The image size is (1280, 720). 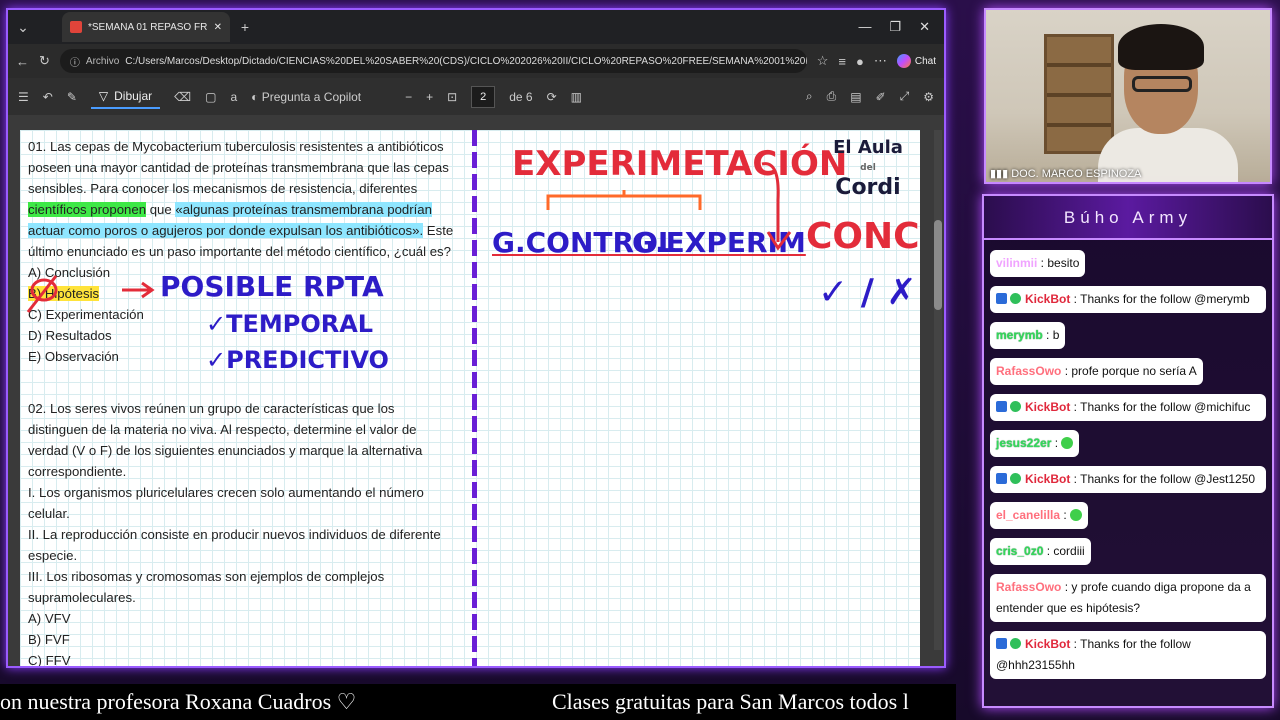 I want to click on print-icon: ⎙, so click(x=832, y=96).